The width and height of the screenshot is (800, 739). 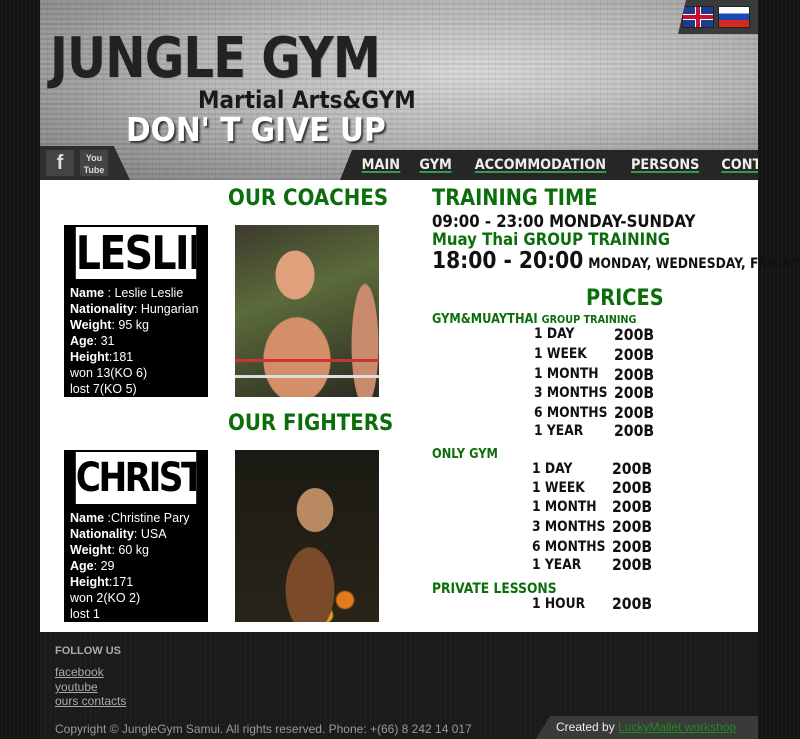 What do you see at coordinates (130, 325) in the screenshot?
I see `weight-value: : 95 kg` at bounding box center [130, 325].